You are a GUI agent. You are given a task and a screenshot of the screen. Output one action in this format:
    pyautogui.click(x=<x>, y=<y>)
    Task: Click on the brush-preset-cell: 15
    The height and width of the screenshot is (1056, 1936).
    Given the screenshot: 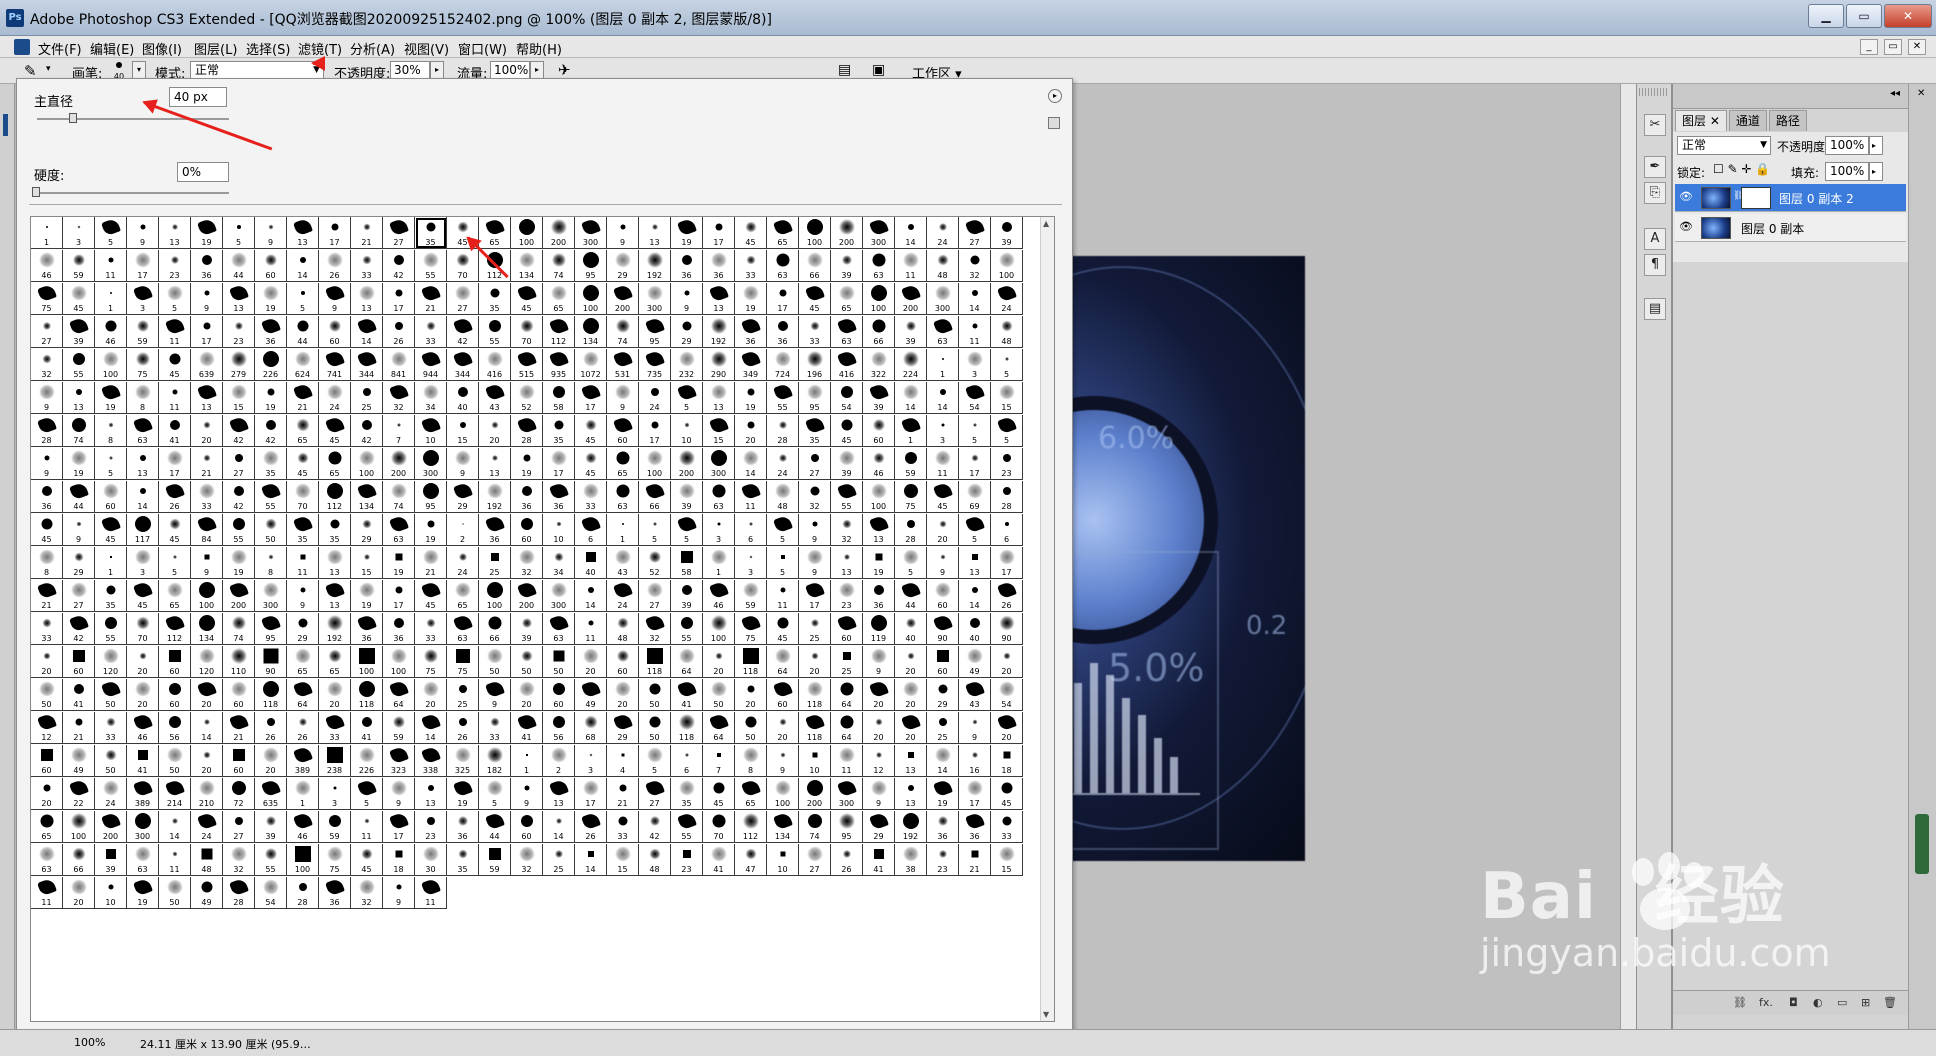 What is the action you would take?
    pyautogui.click(x=1007, y=398)
    